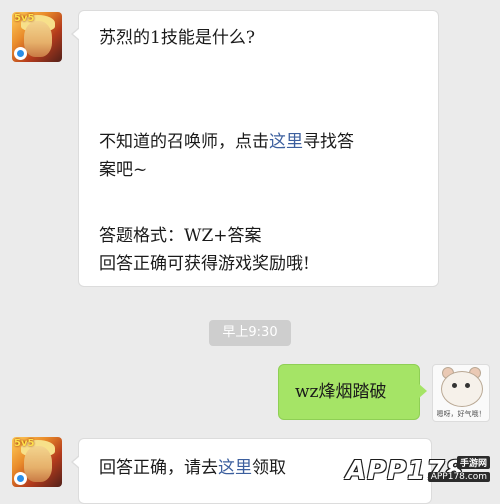  I want to click on message-correct-prefix: 回答正确，请去, so click(158, 468).